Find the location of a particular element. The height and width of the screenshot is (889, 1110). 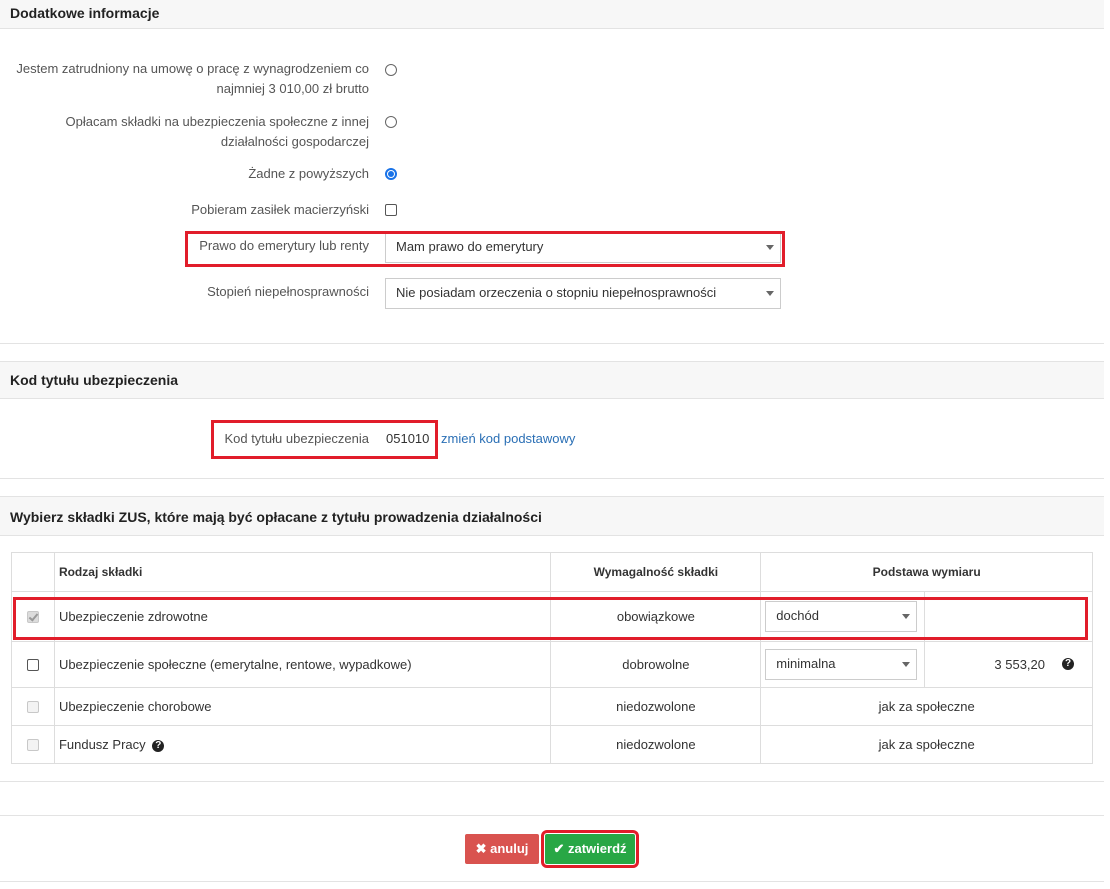

contribution-requirement: dobrowolne is located at coordinates (656, 664).